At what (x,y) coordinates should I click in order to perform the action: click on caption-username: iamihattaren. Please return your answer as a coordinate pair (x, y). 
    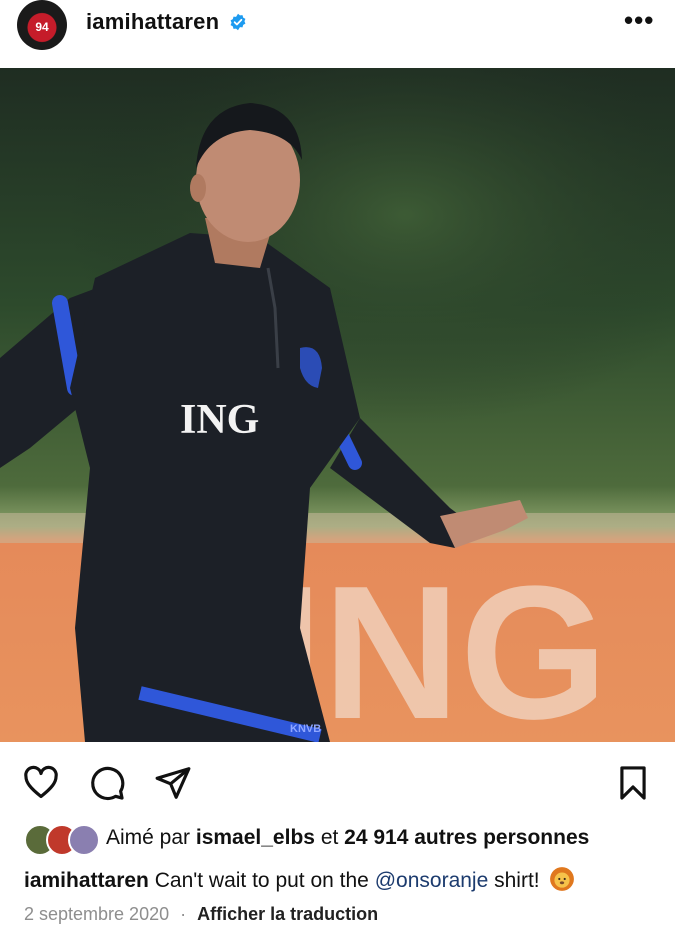
    Looking at the image, I should click on (86, 880).